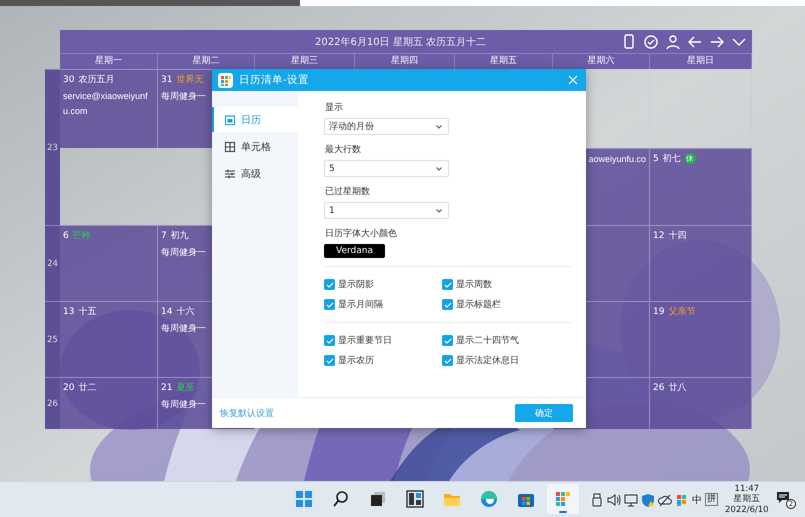  What do you see at coordinates (68, 387) in the screenshot?
I see `day-number: 20` at bounding box center [68, 387].